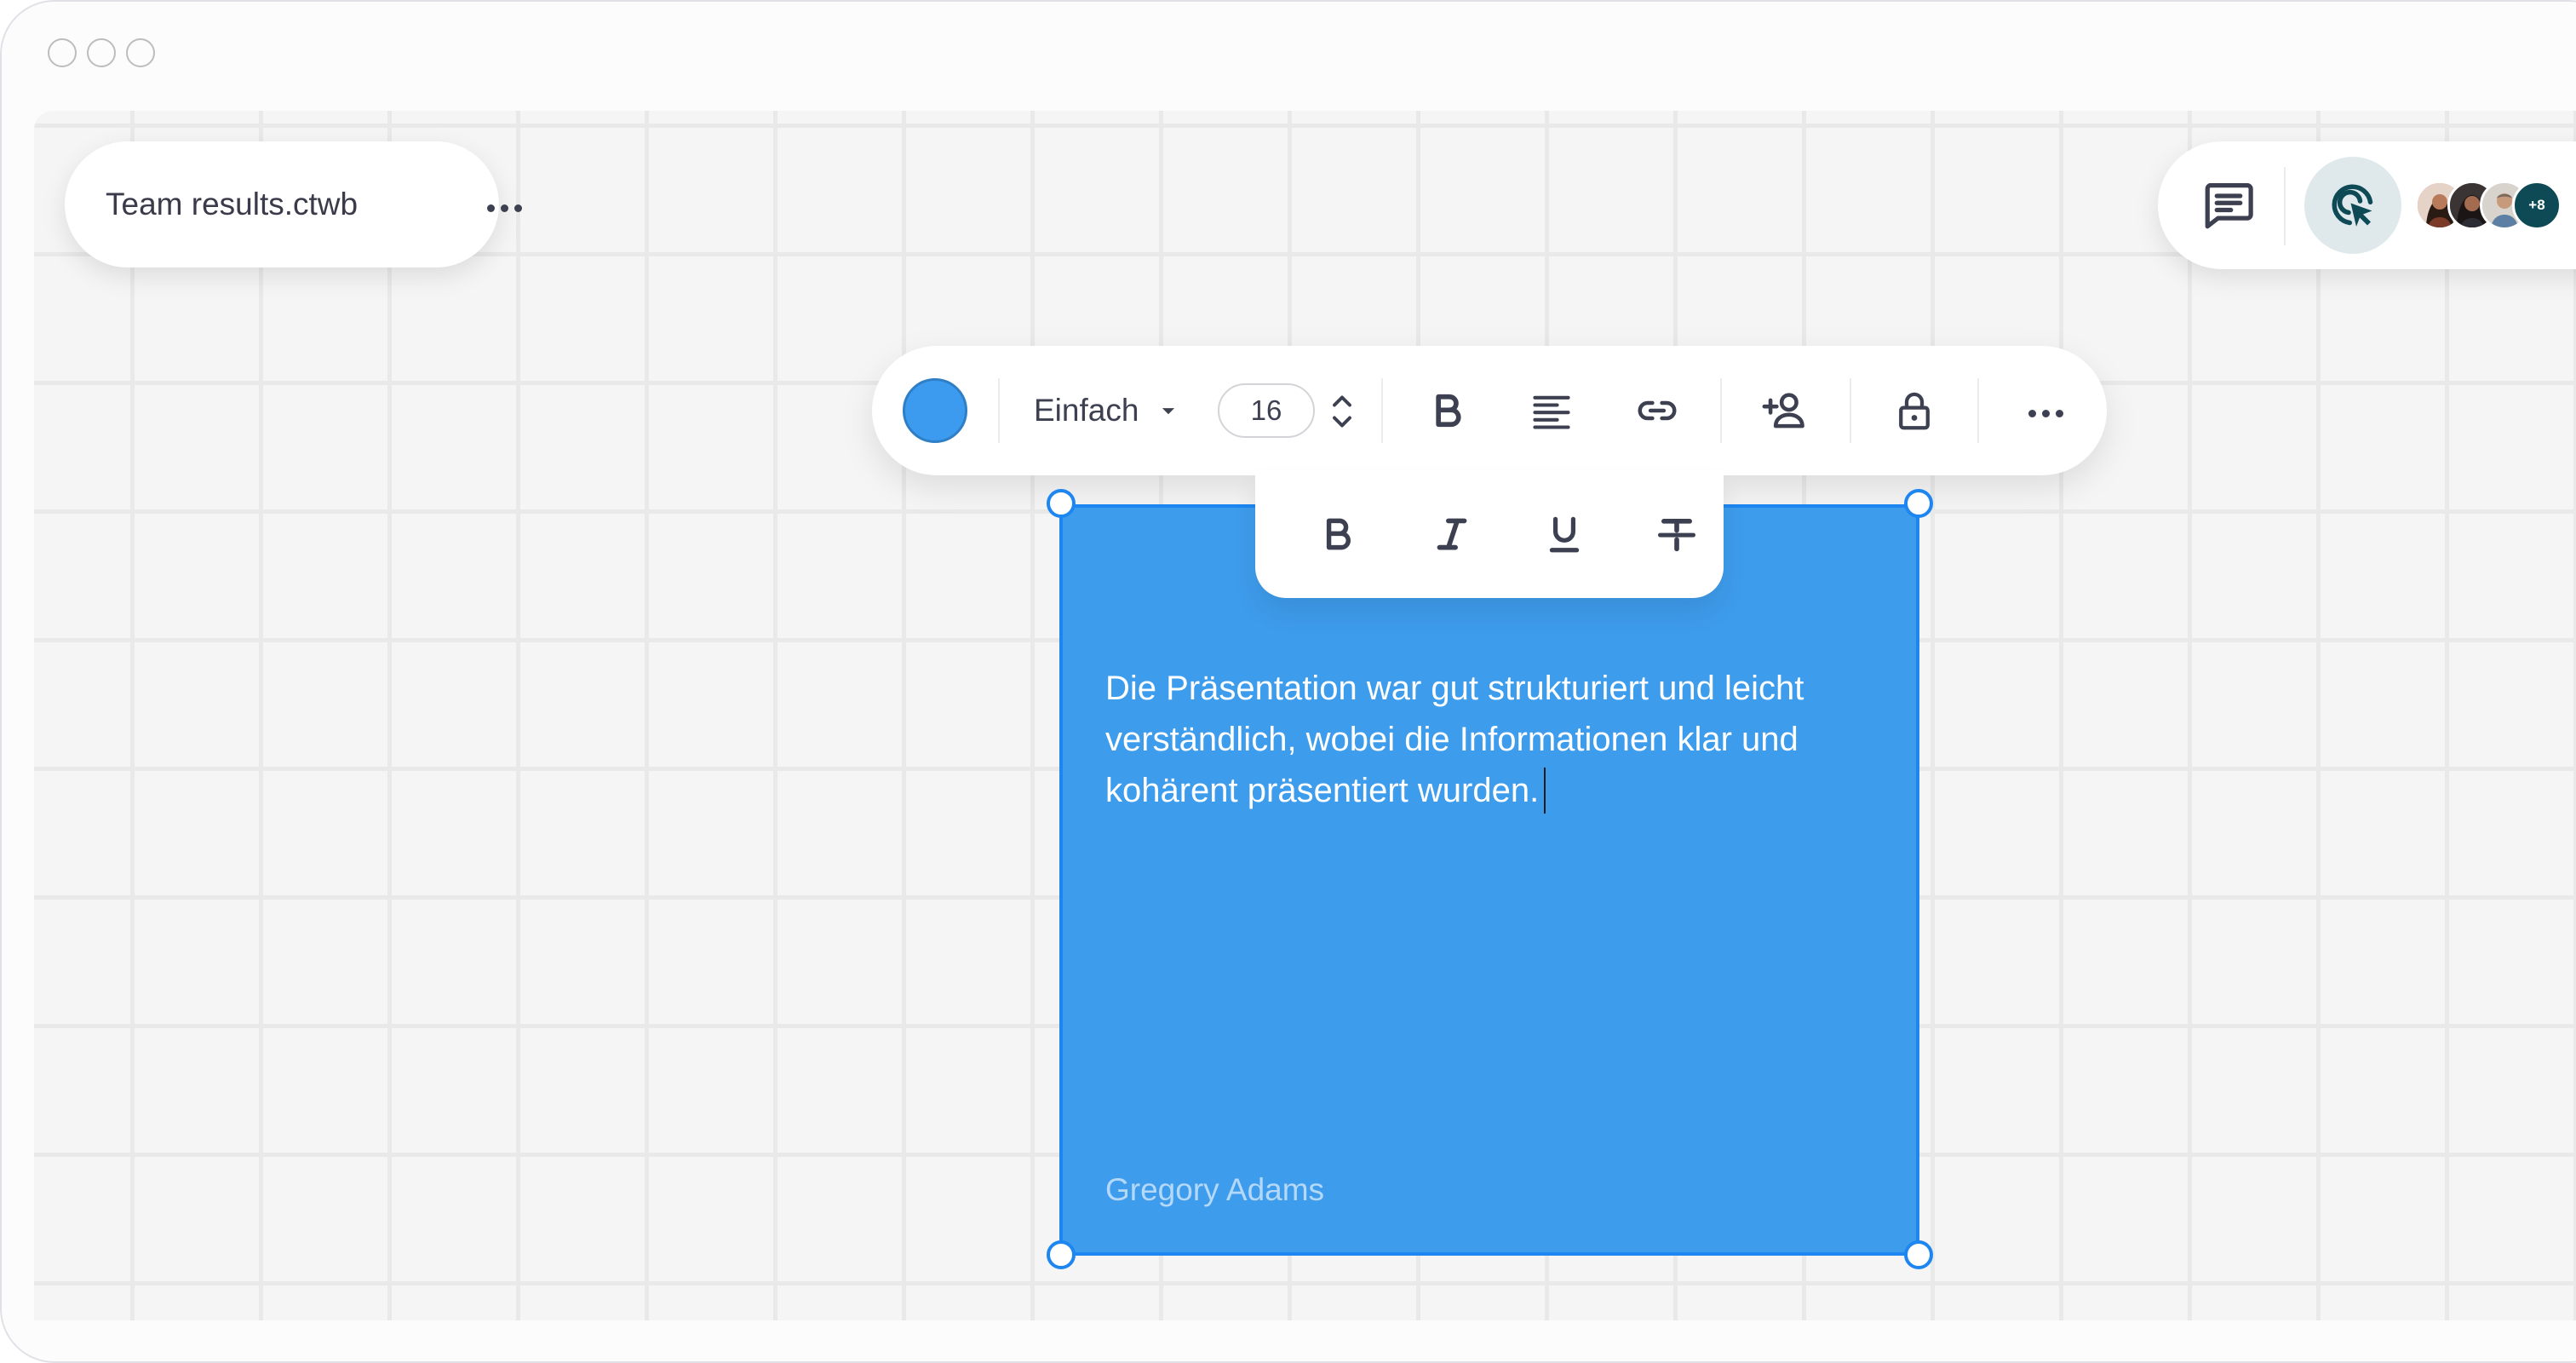 This screenshot has width=2576, height=1363. Describe the element at coordinates (1452, 534) in the screenshot. I see `italic-icon` at that location.